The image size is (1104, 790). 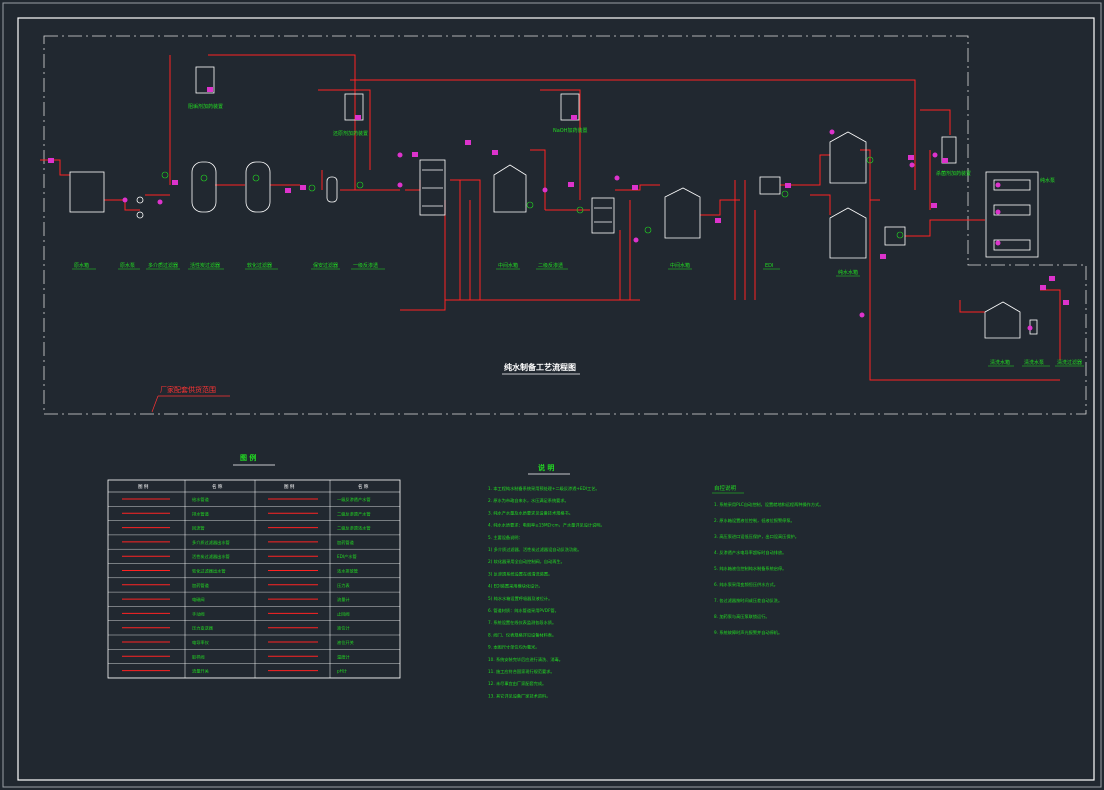 What do you see at coordinates (201, 513) in the screenshot?
I see `legend-name: 排水管道` at bounding box center [201, 513].